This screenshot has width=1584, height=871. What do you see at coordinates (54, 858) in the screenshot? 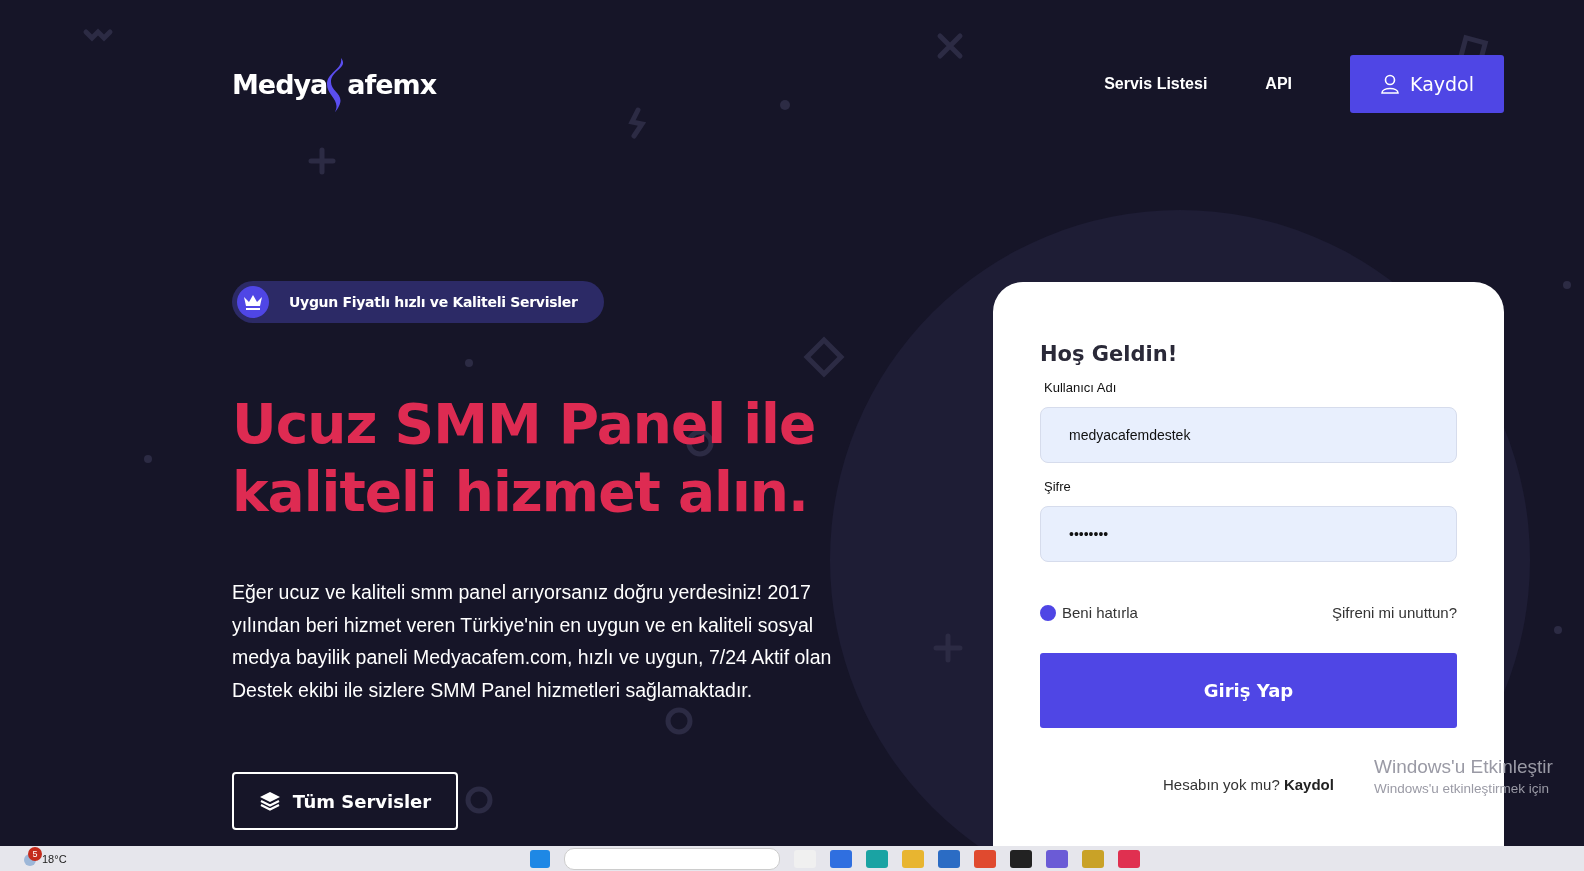
I see `temperature-label: 18°C` at bounding box center [54, 858].